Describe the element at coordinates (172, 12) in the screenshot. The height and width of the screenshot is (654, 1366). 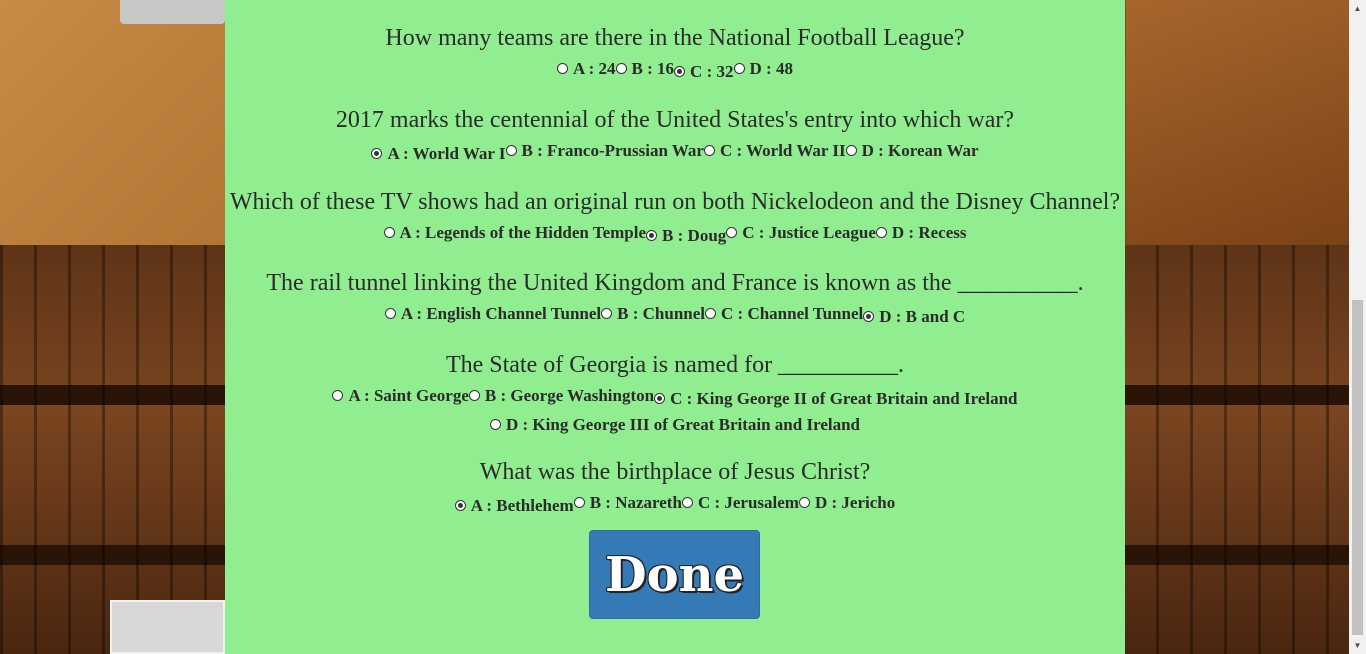
I see `background-laptop-top` at that location.